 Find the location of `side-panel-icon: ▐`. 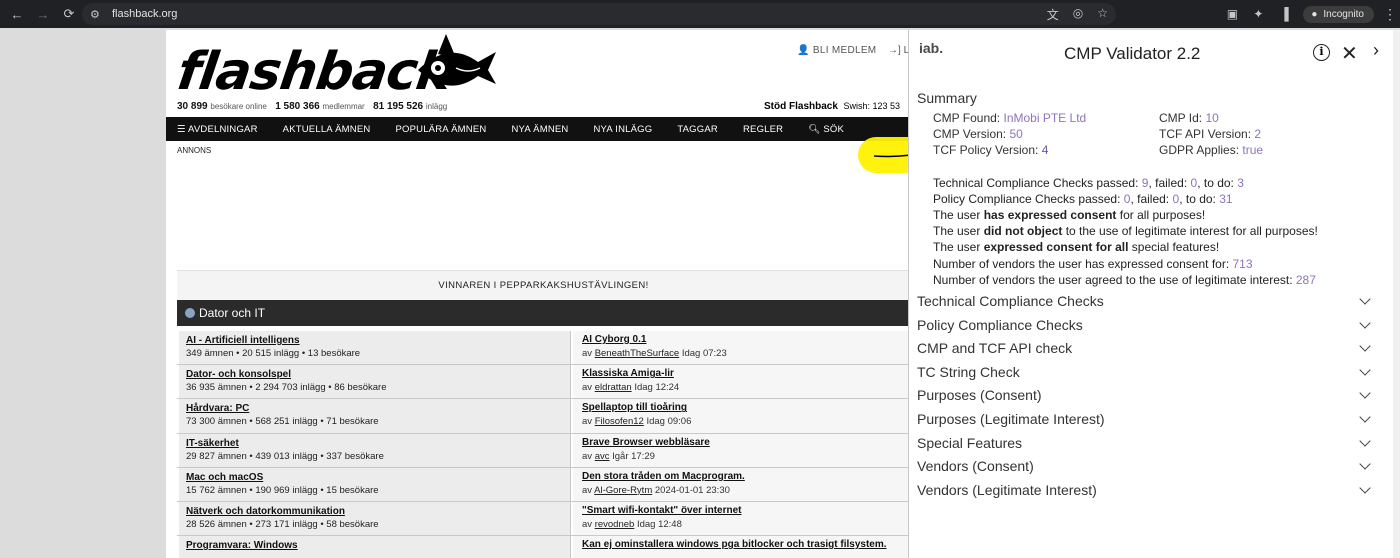

side-panel-icon: ▐ is located at coordinates (1284, 14).